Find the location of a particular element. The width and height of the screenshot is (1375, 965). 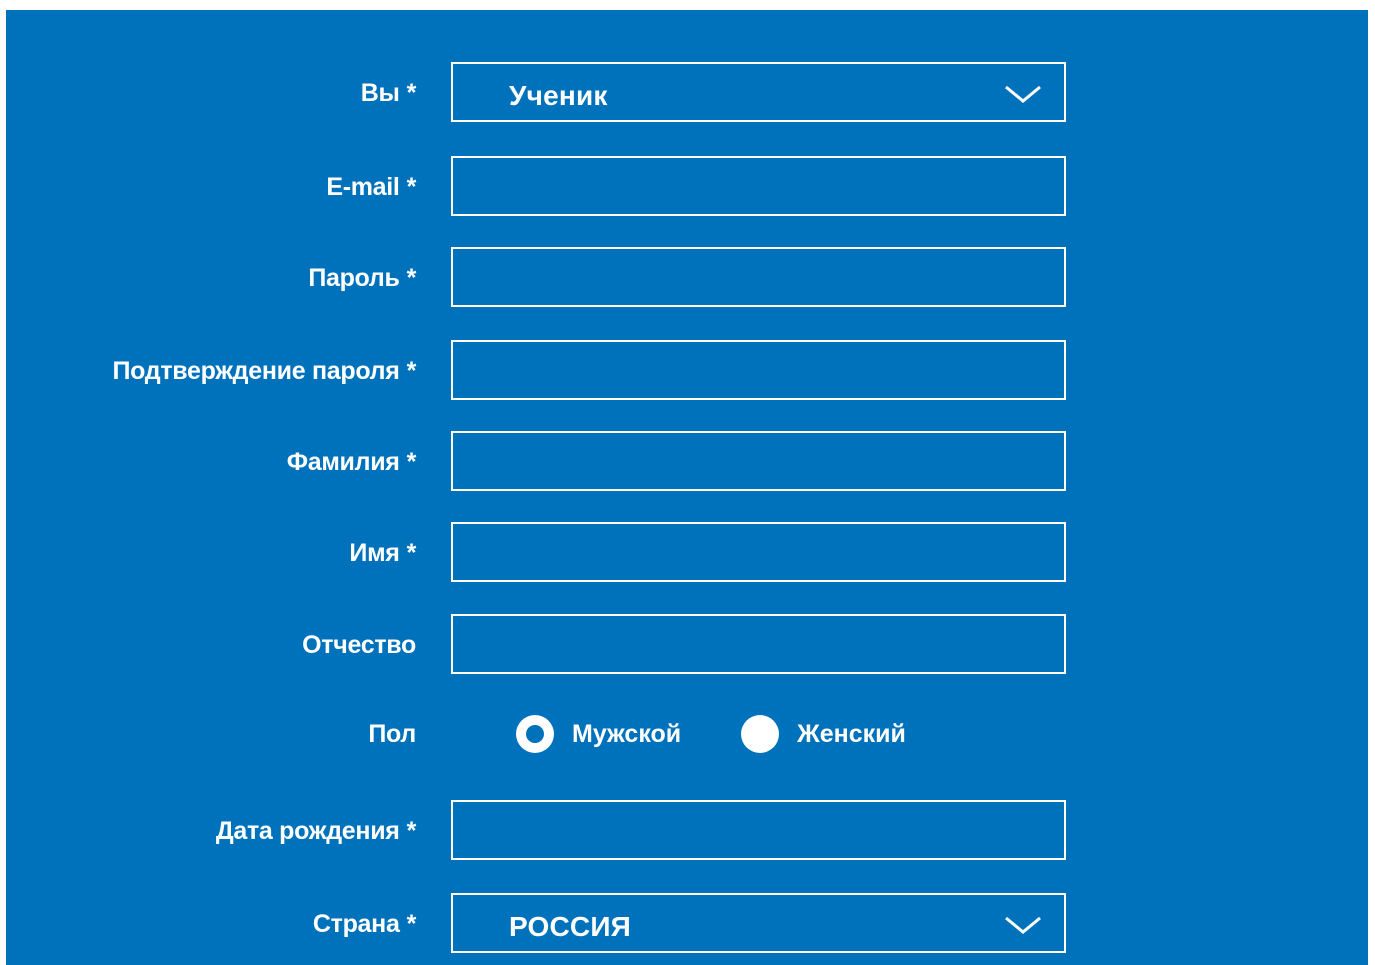

birth-date-field is located at coordinates (758, 830).